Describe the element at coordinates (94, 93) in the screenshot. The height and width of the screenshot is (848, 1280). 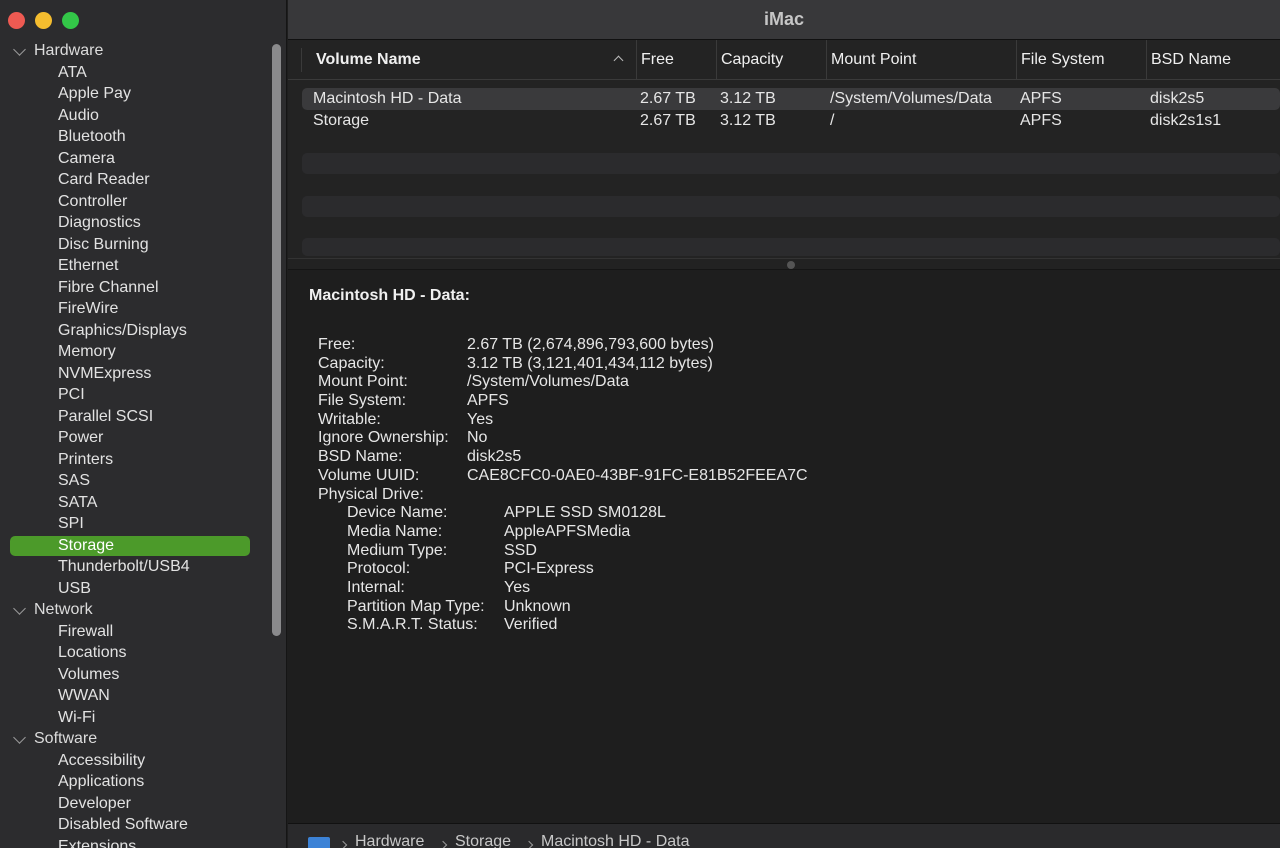
I see `sidebar-item-label: Apple Pay` at that location.